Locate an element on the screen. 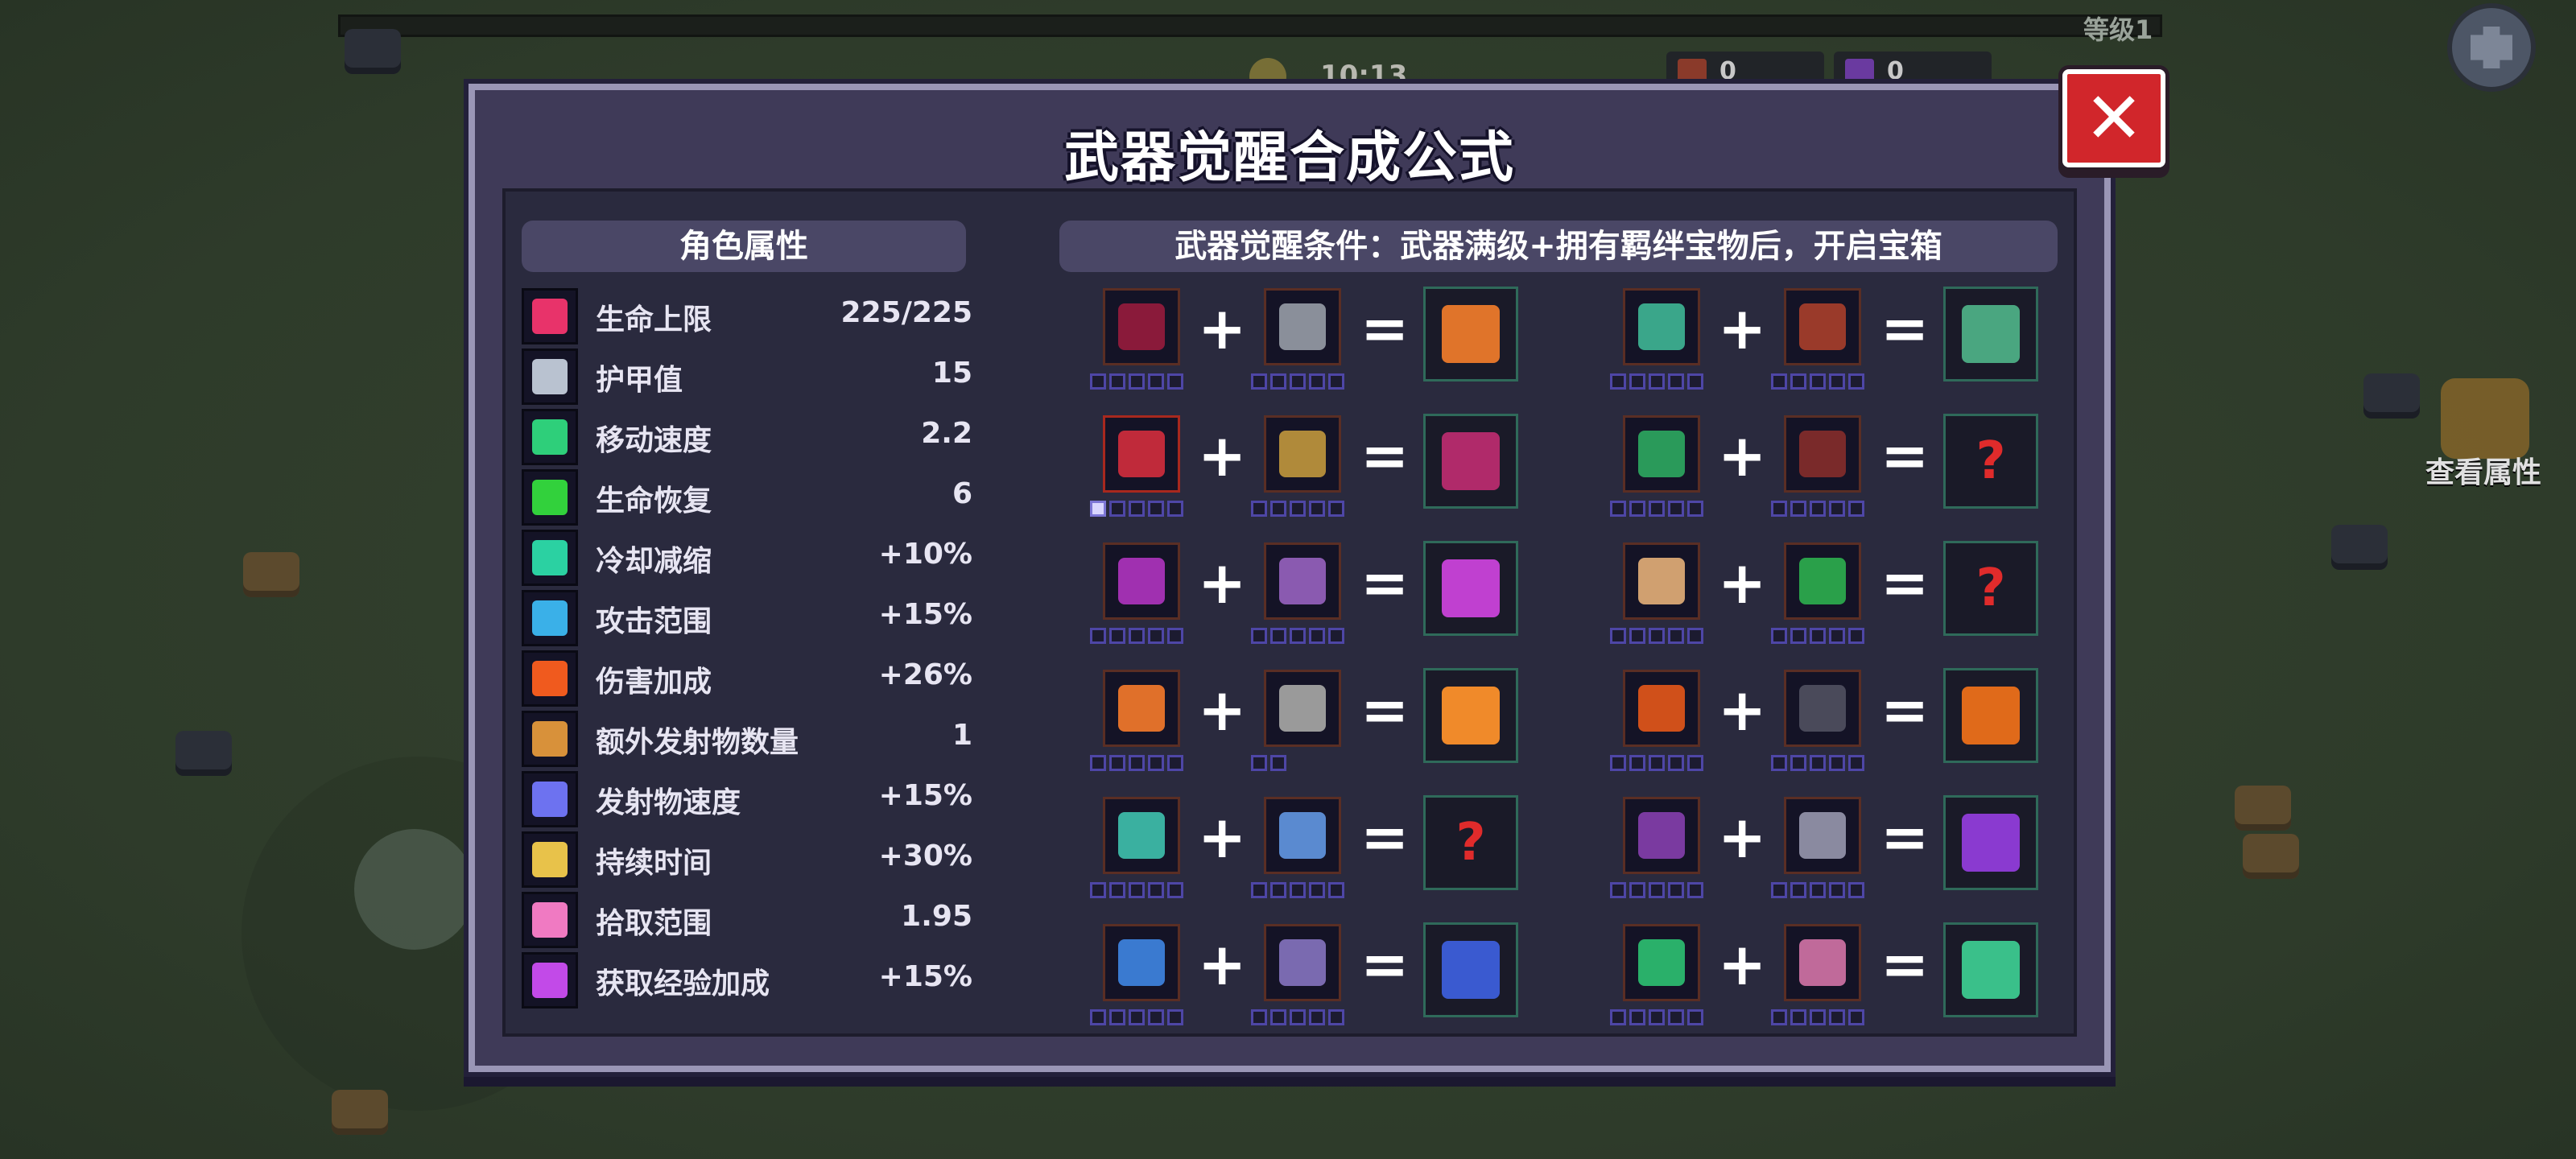 The height and width of the screenshot is (1159, 2576). stat-label: 生命上限 is located at coordinates (654, 319).